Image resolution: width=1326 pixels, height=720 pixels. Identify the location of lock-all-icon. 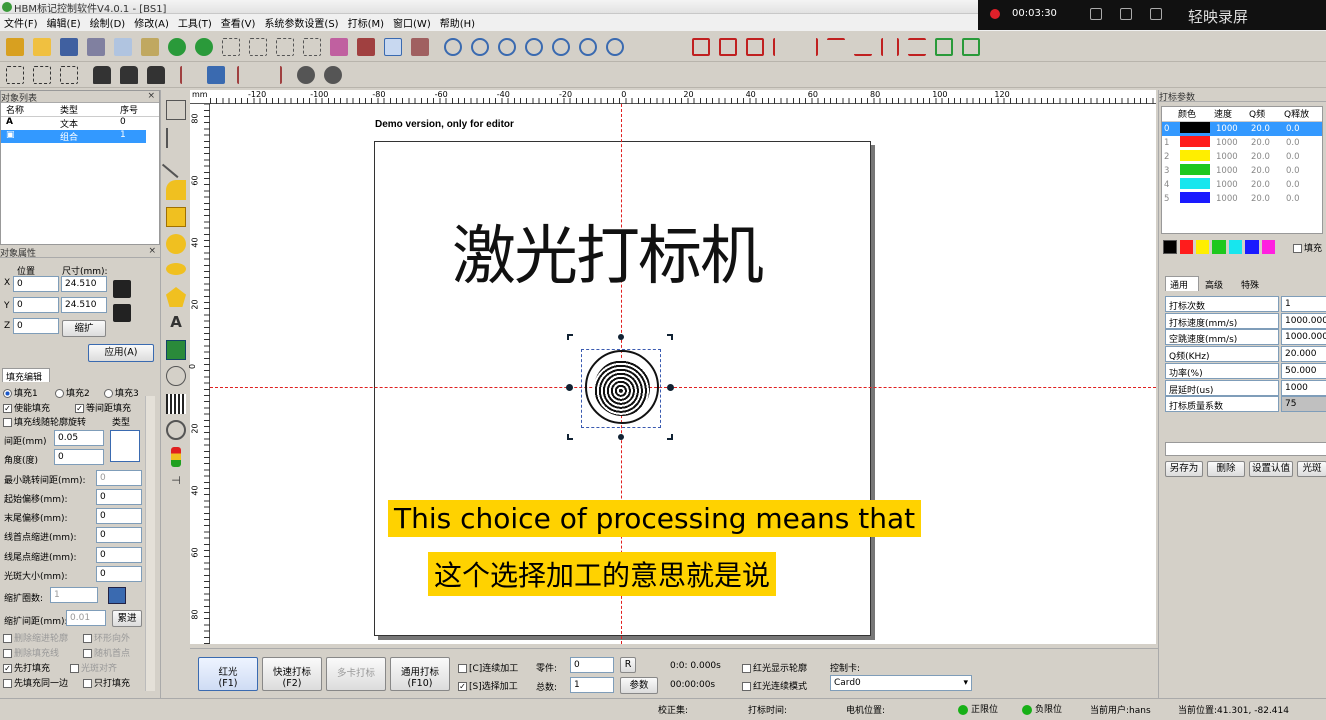
(156, 75).